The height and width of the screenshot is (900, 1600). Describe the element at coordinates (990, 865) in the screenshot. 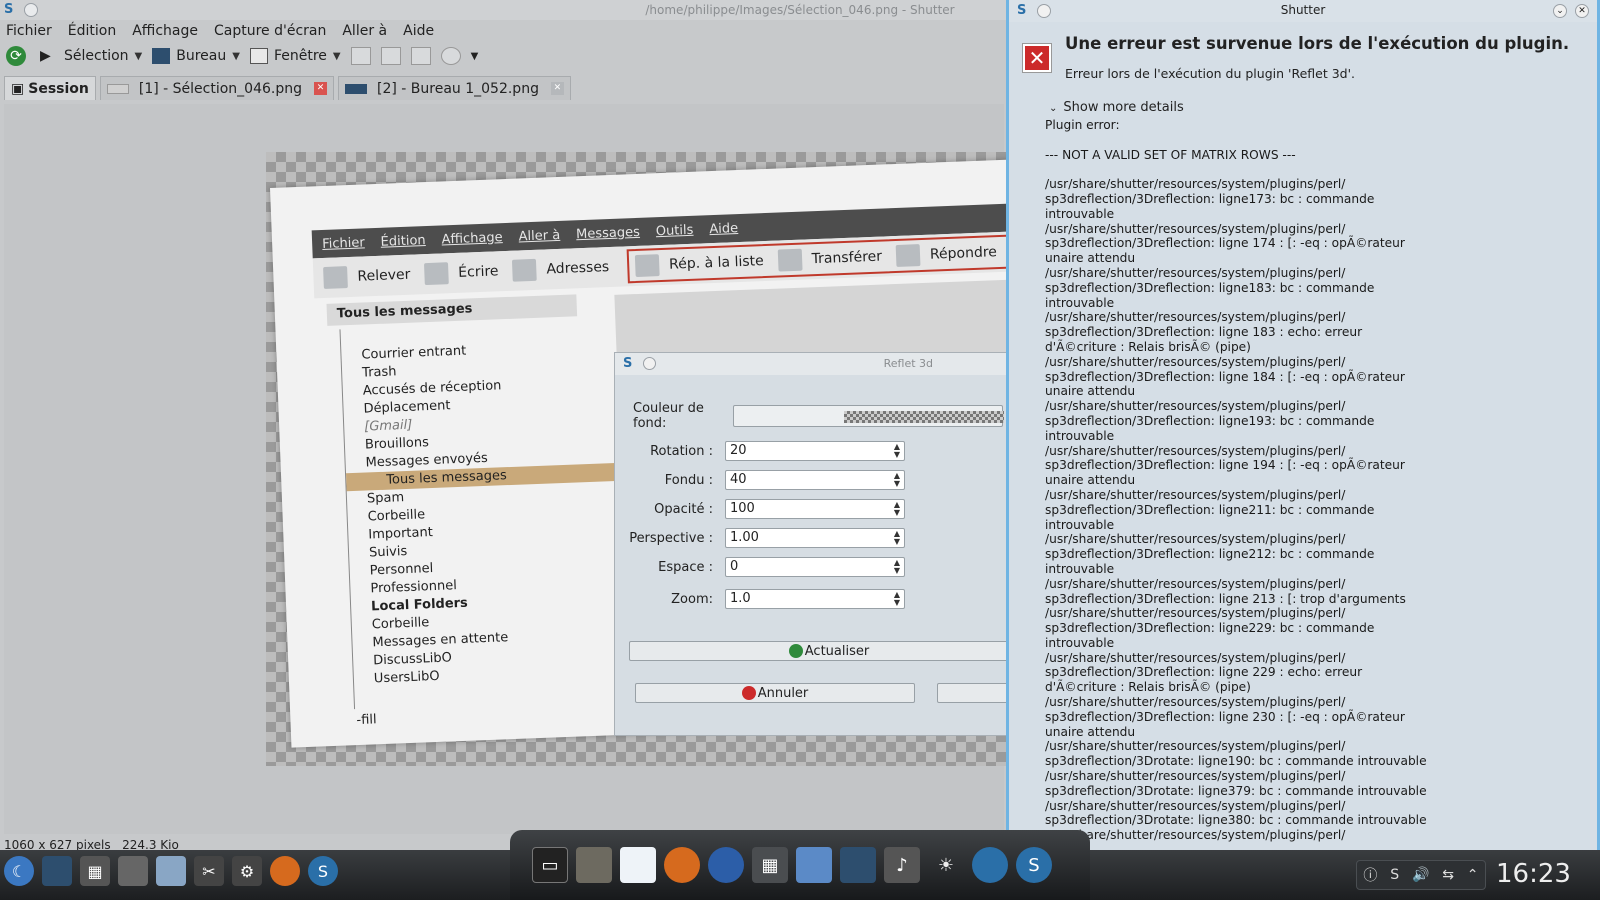

I see `network-icon` at that location.